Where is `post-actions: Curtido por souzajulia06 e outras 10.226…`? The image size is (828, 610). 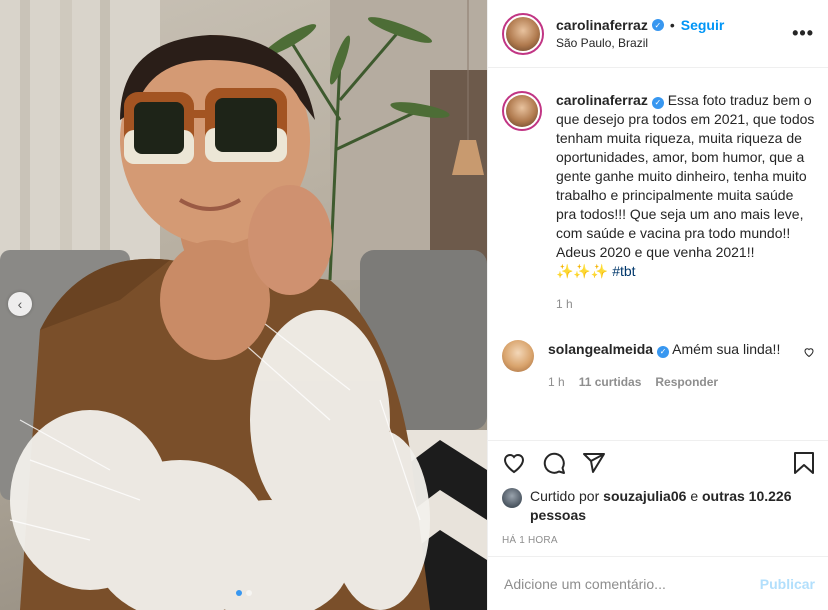
post-actions: Curtido por souzajulia06 e outras 10.226… is located at coordinates (658, 493).